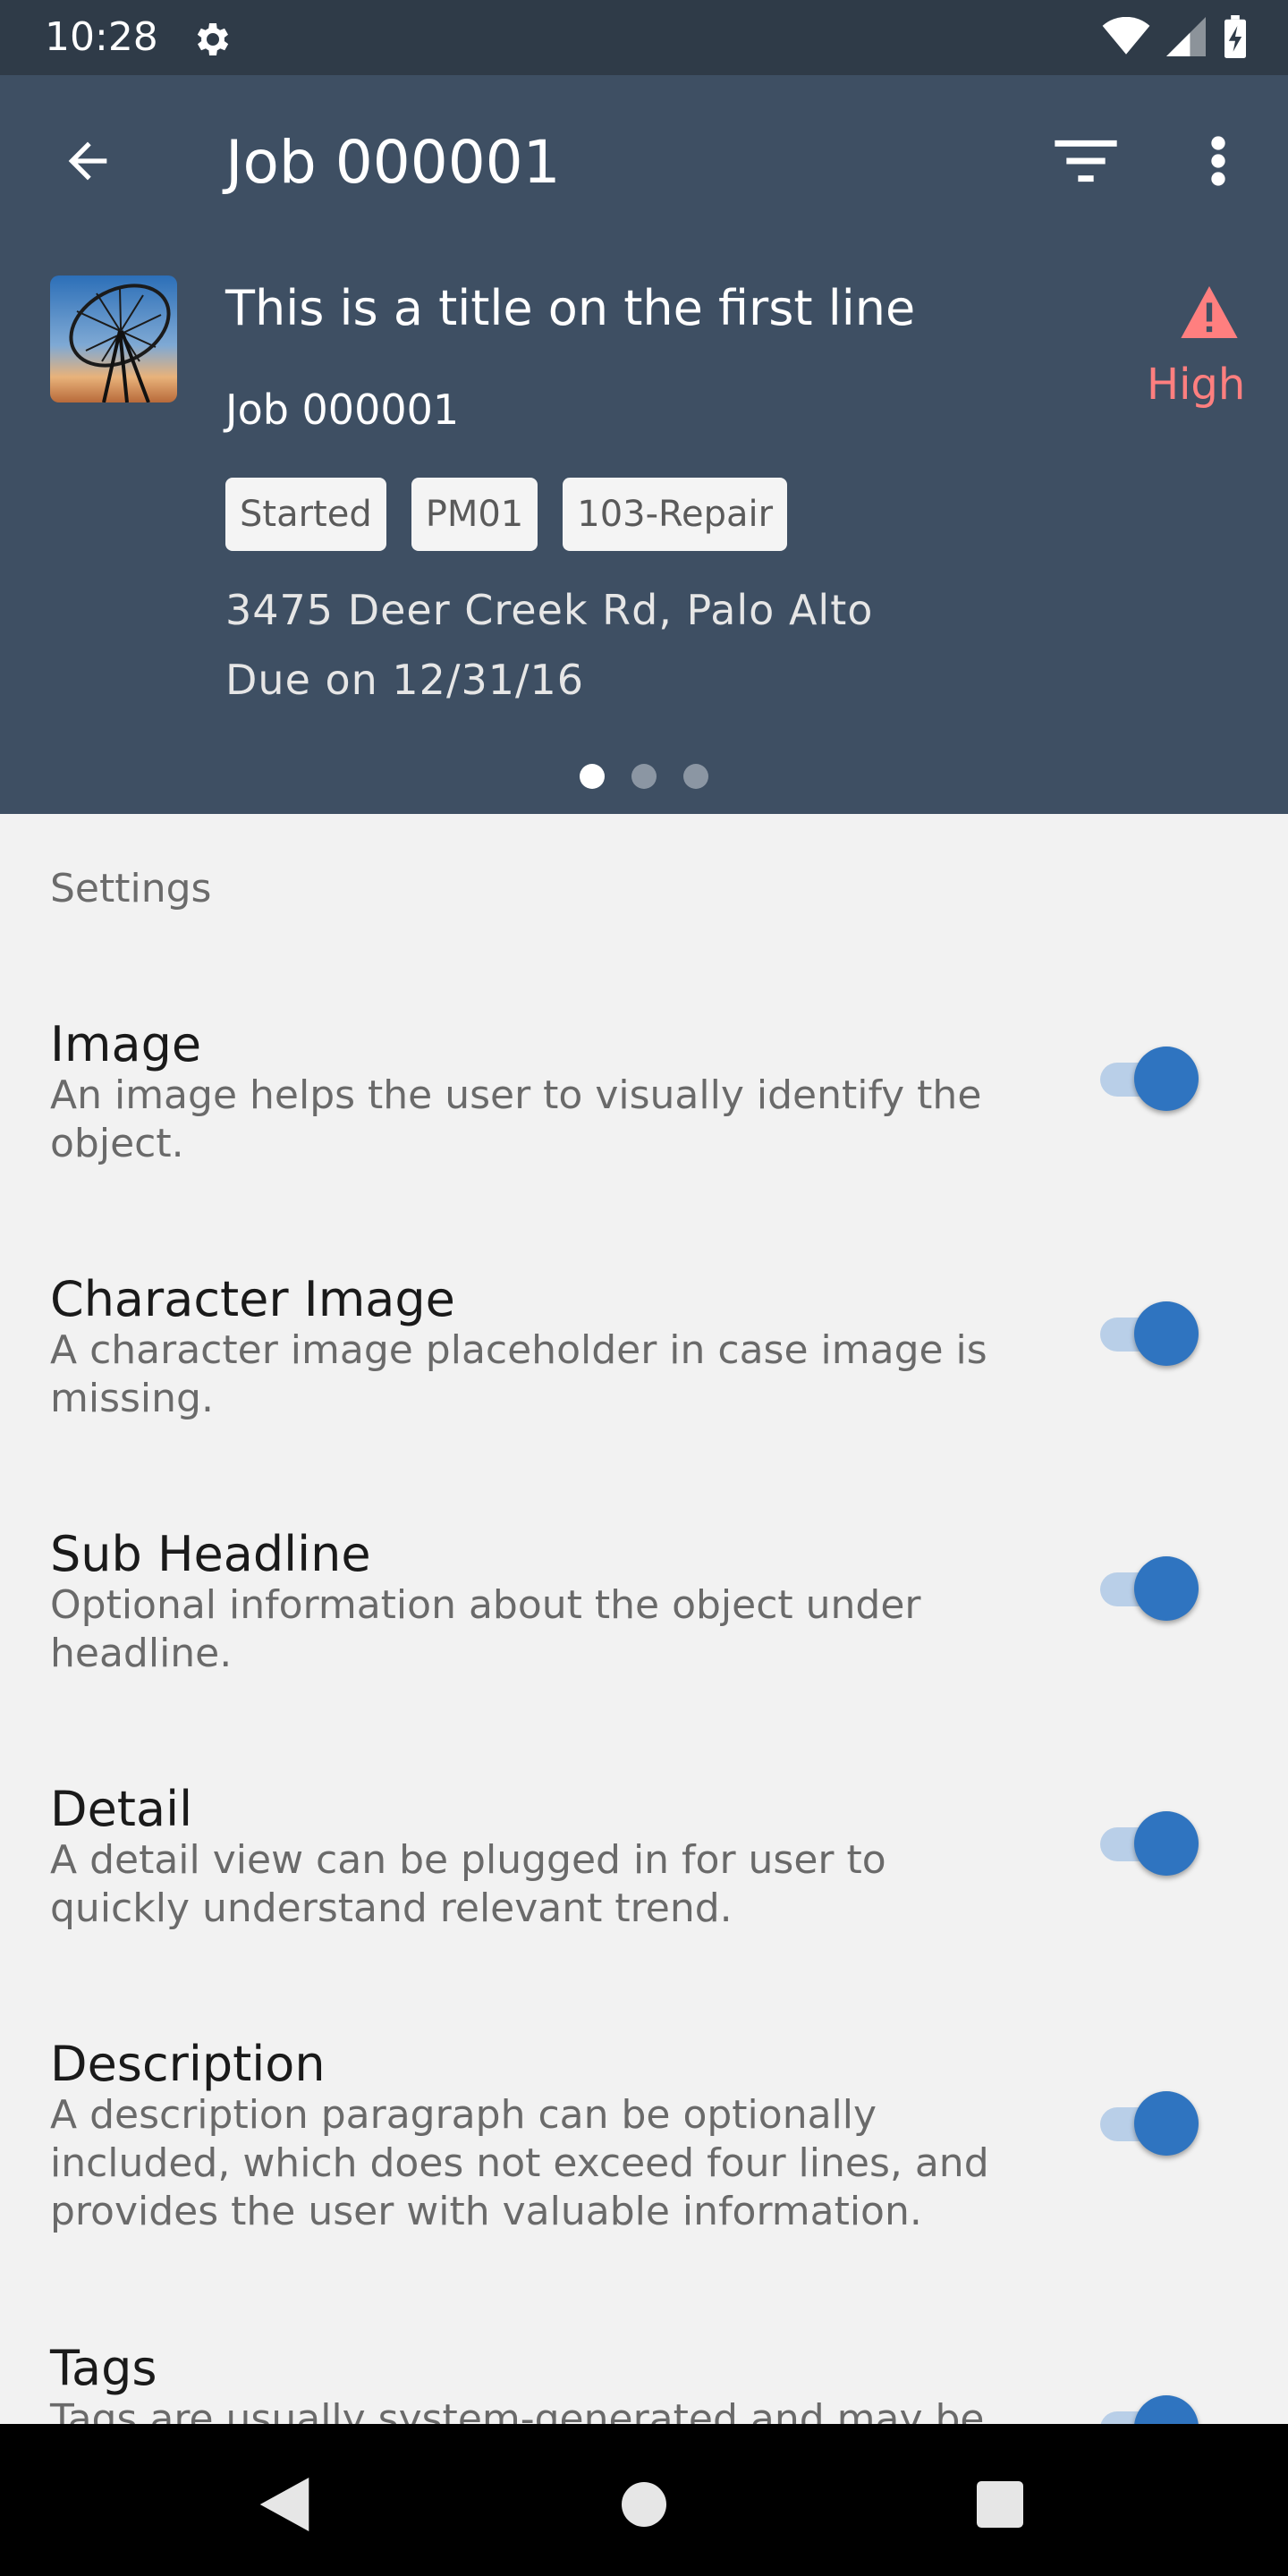 This screenshot has width=1288, height=2576. Describe the element at coordinates (252, 1299) in the screenshot. I see `setting-title: Character Image` at that location.